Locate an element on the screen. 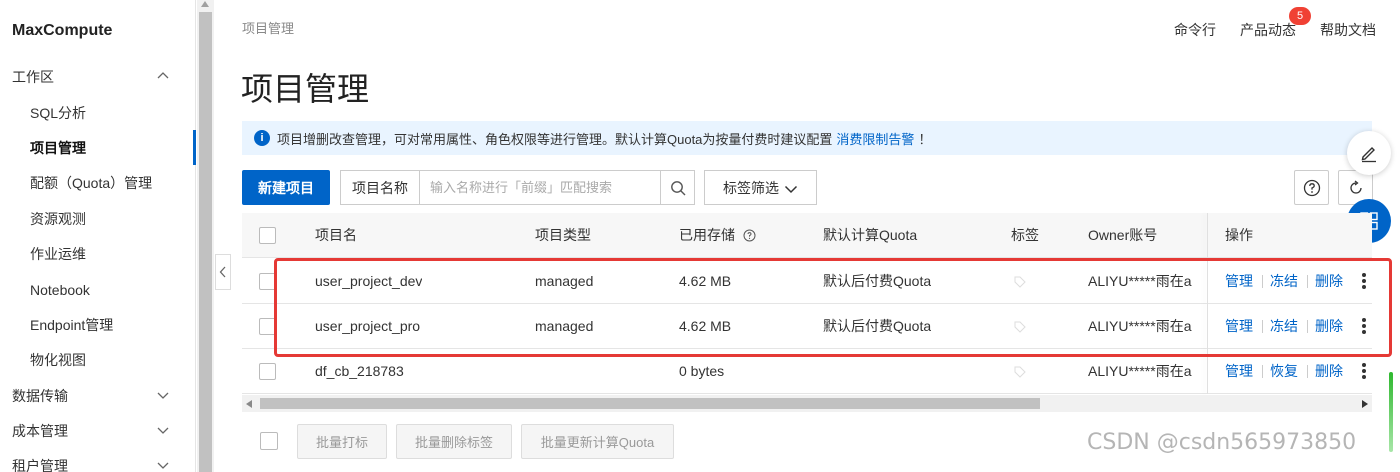  column-header-owner: Owner账号 is located at coordinates (1123, 235).